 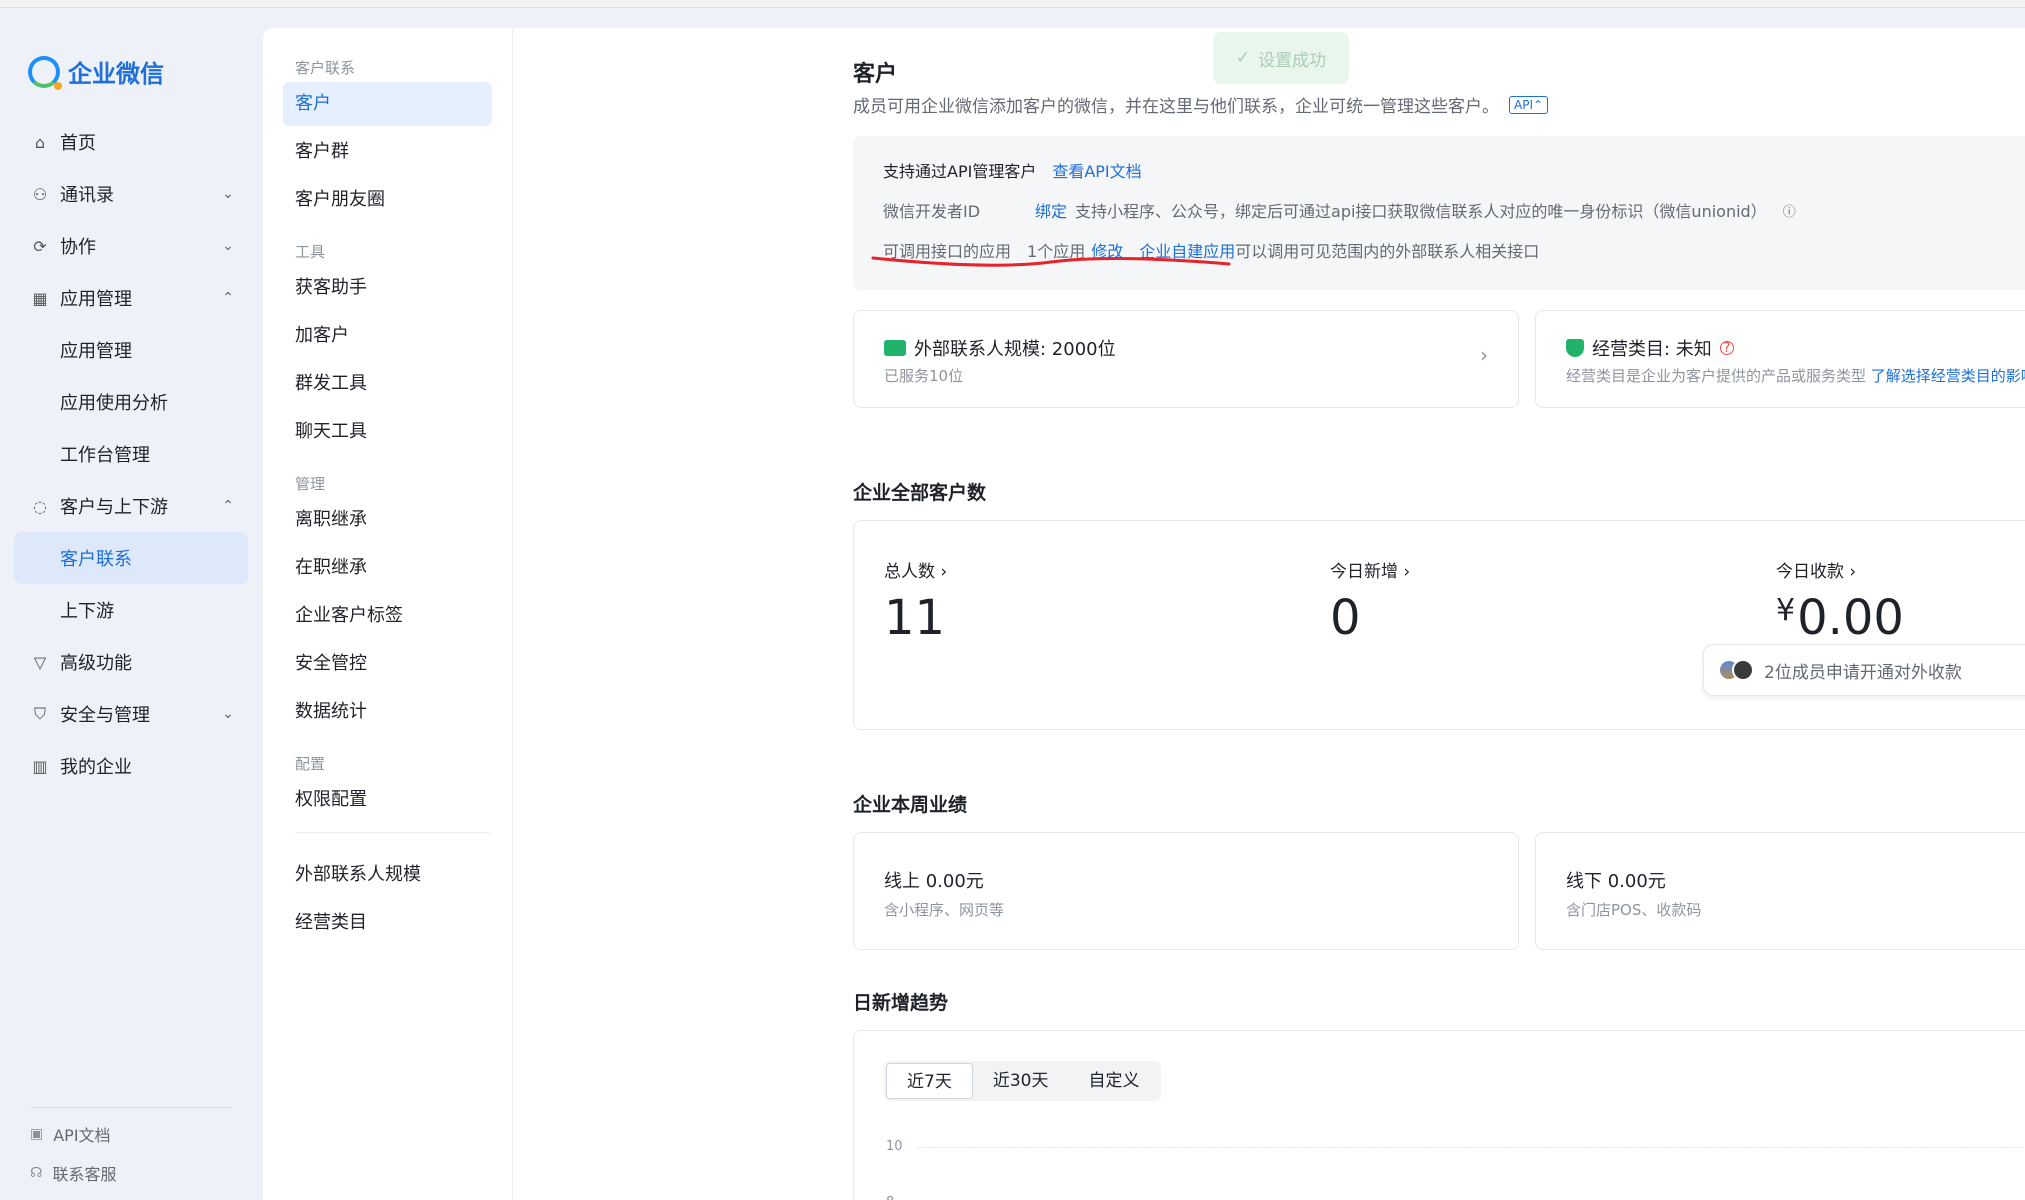 What do you see at coordinates (387, 152) in the screenshot?
I see `subnav-item-customer-group: 客户群` at bounding box center [387, 152].